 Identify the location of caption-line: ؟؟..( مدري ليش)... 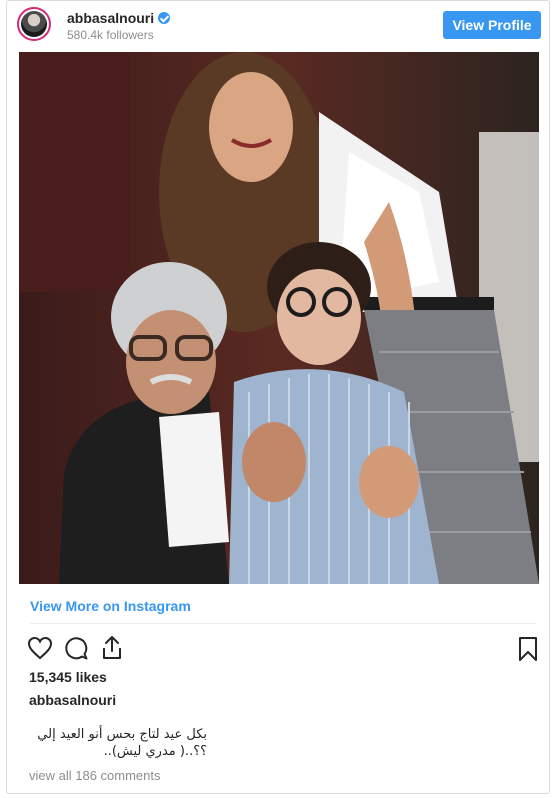
(155, 751).